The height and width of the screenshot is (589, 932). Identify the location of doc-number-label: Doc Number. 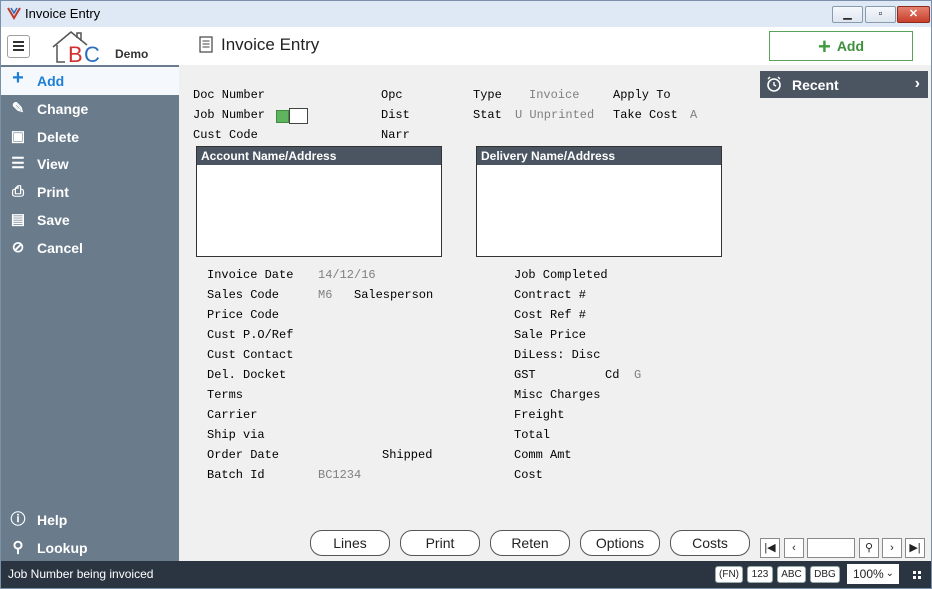
(229, 95).